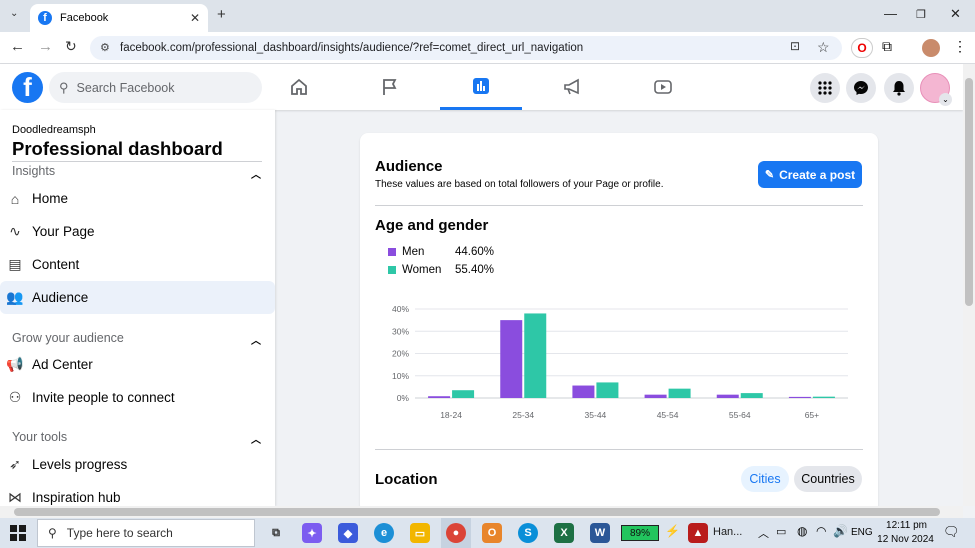  What do you see at coordinates (400, 376) in the screenshot?
I see `y-tick-label: 10%` at bounding box center [400, 376].